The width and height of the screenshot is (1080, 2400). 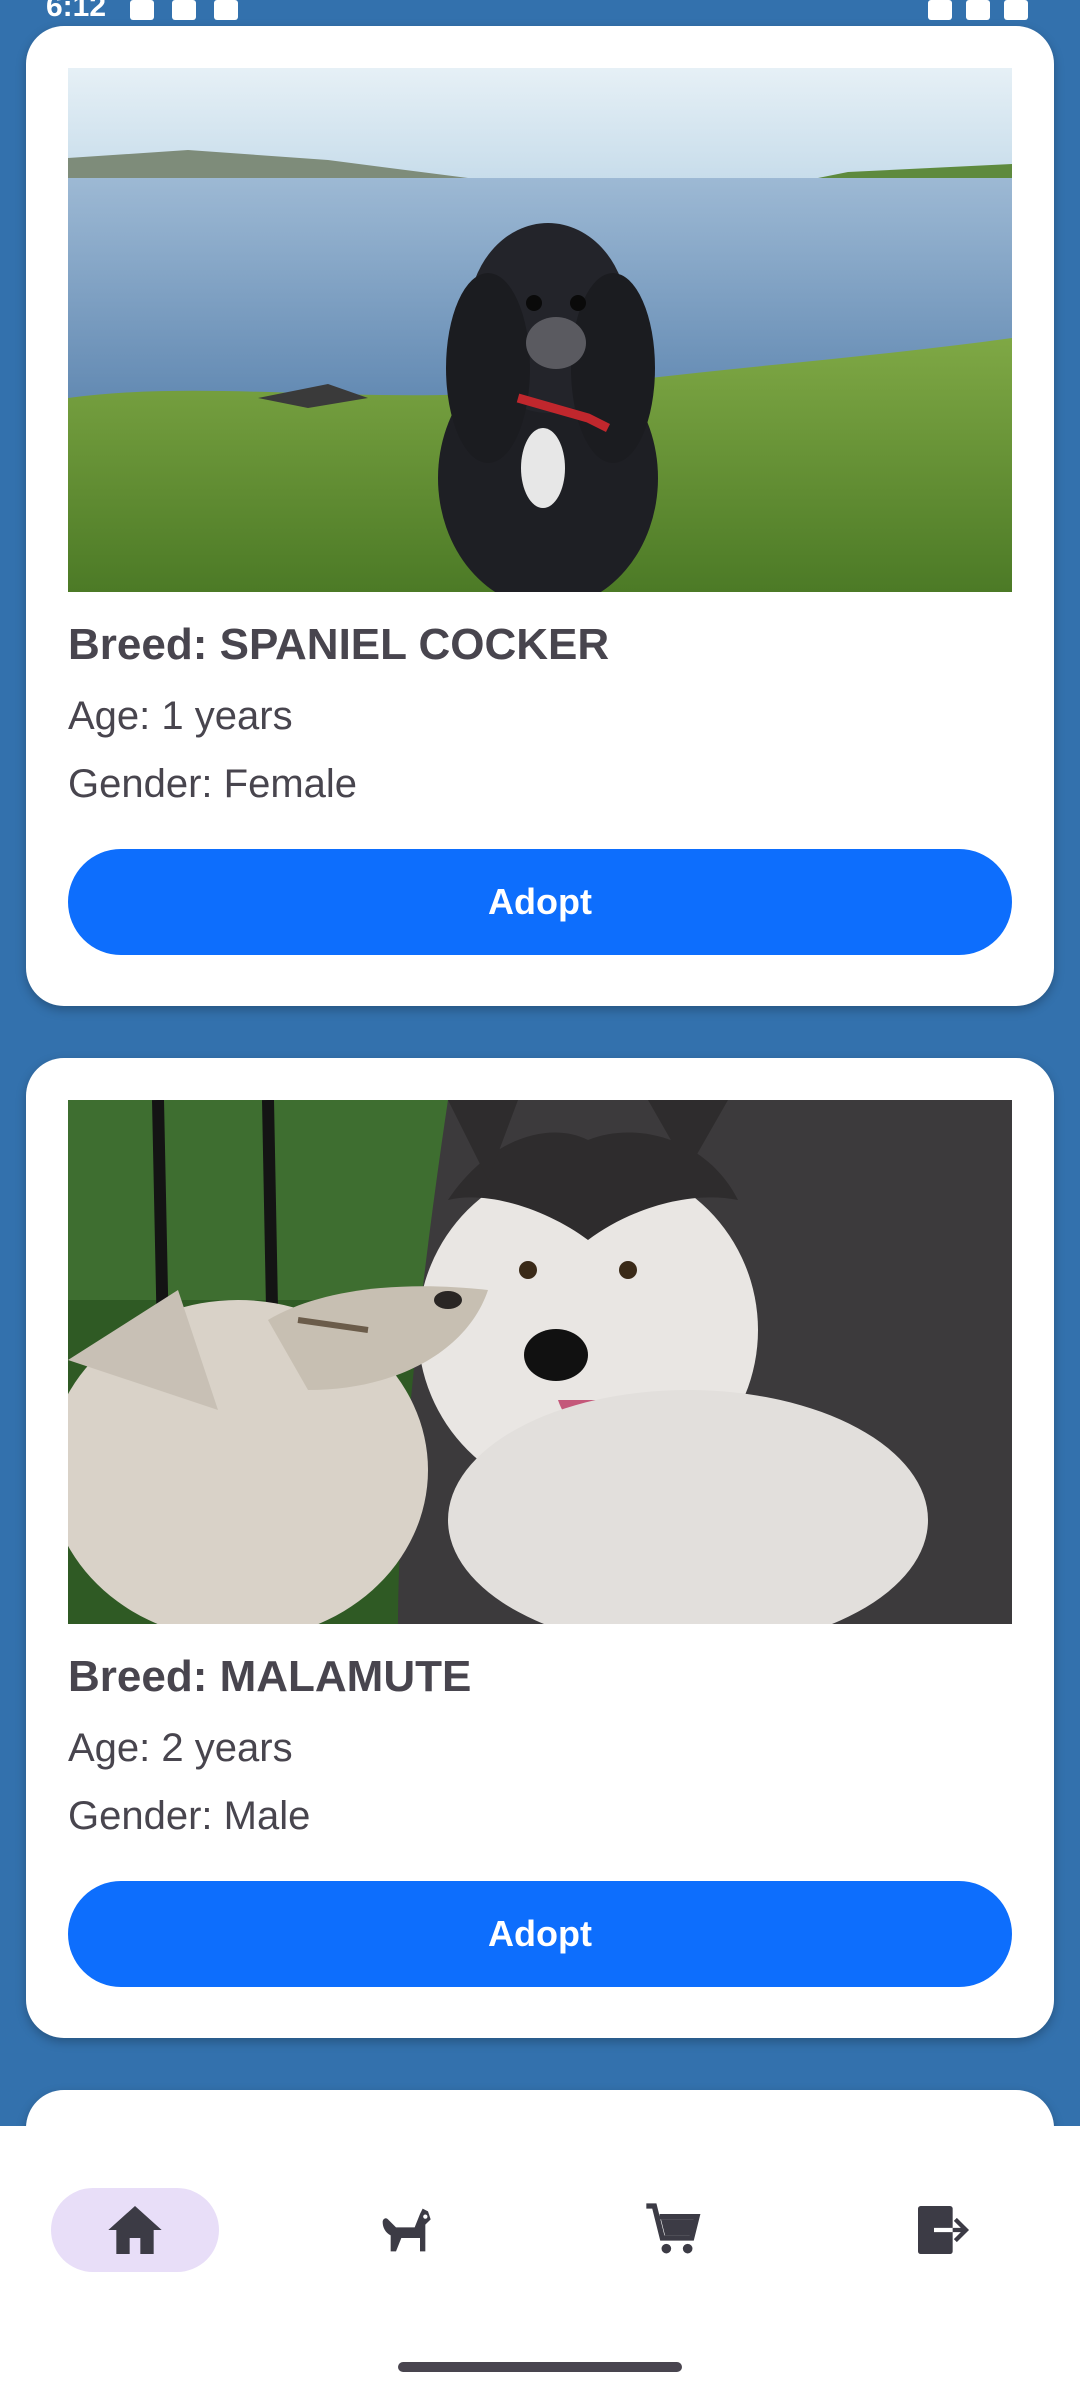 What do you see at coordinates (180, 716) in the screenshot?
I see `pet-age: Age: 1 years` at bounding box center [180, 716].